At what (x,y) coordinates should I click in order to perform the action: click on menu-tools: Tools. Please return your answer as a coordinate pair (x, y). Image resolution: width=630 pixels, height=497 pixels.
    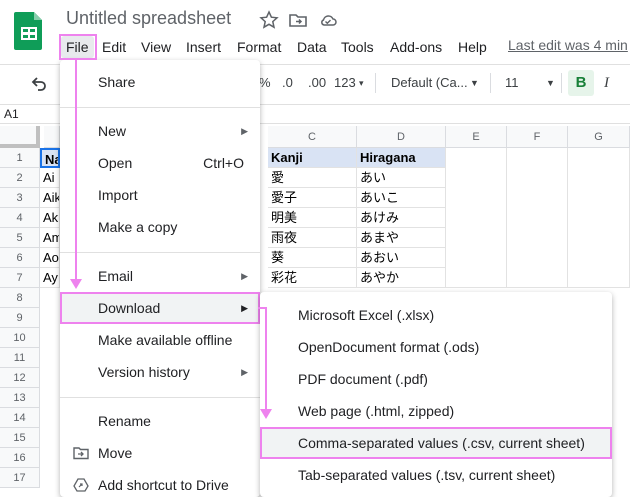
    Looking at the image, I should click on (357, 47).